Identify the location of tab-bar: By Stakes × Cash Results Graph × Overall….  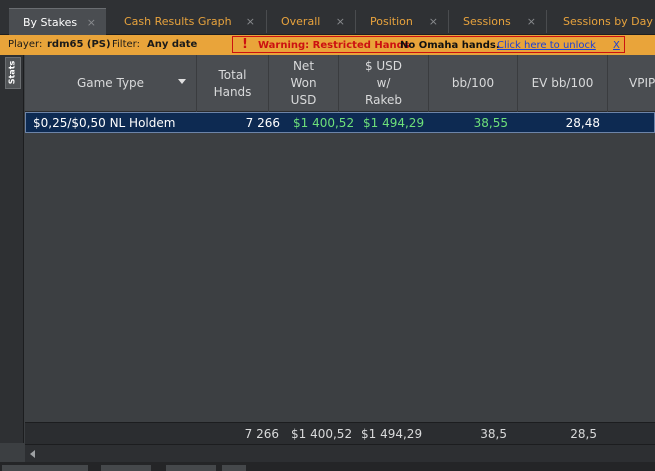
(327, 17).